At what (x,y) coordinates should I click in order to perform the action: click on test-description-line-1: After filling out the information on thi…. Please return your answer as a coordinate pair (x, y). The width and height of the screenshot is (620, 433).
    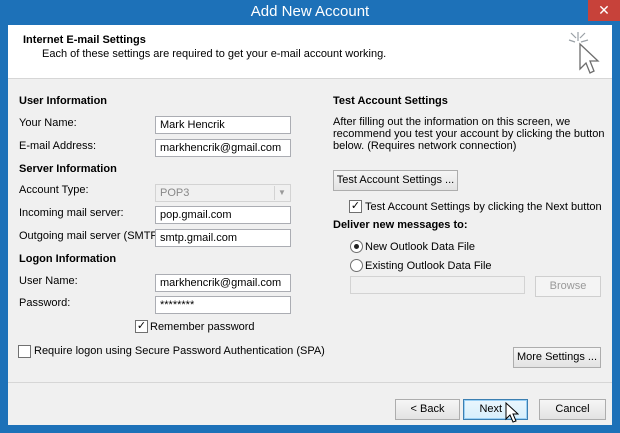
    Looking at the image, I should click on (452, 122).